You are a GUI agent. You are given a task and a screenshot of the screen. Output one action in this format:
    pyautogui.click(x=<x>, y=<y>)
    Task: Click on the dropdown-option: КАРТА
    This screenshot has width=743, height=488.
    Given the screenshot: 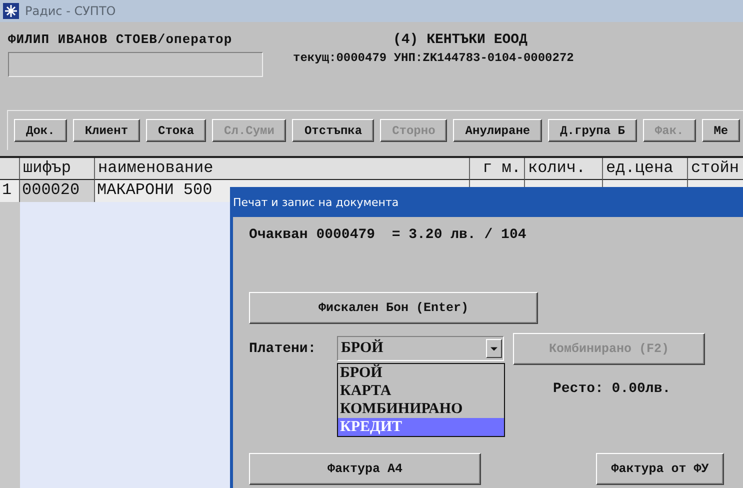 What is the action you would take?
    pyautogui.click(x=421, y=391)
    